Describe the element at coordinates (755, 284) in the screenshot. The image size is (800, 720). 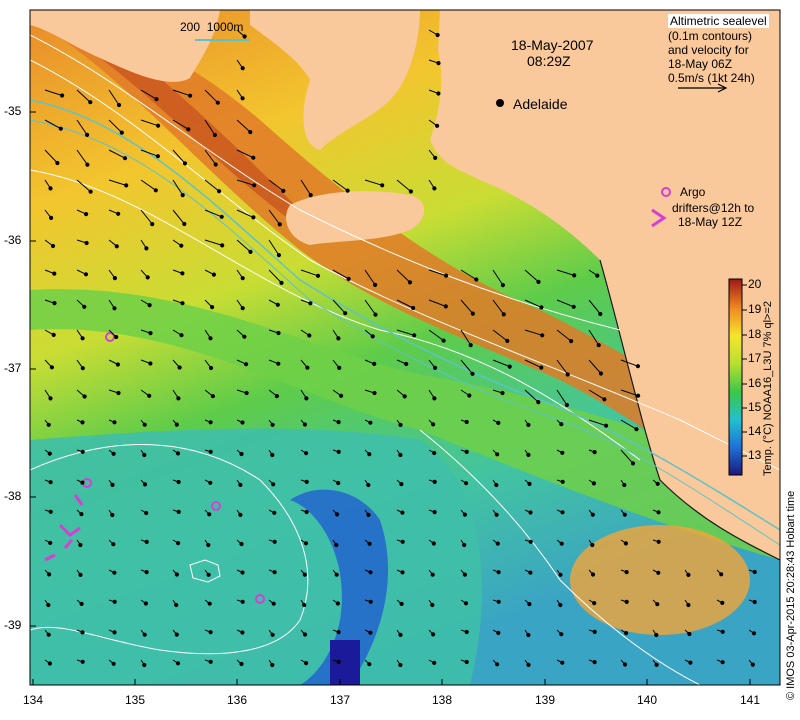
I see `colorbar-tick: 20` at that location.